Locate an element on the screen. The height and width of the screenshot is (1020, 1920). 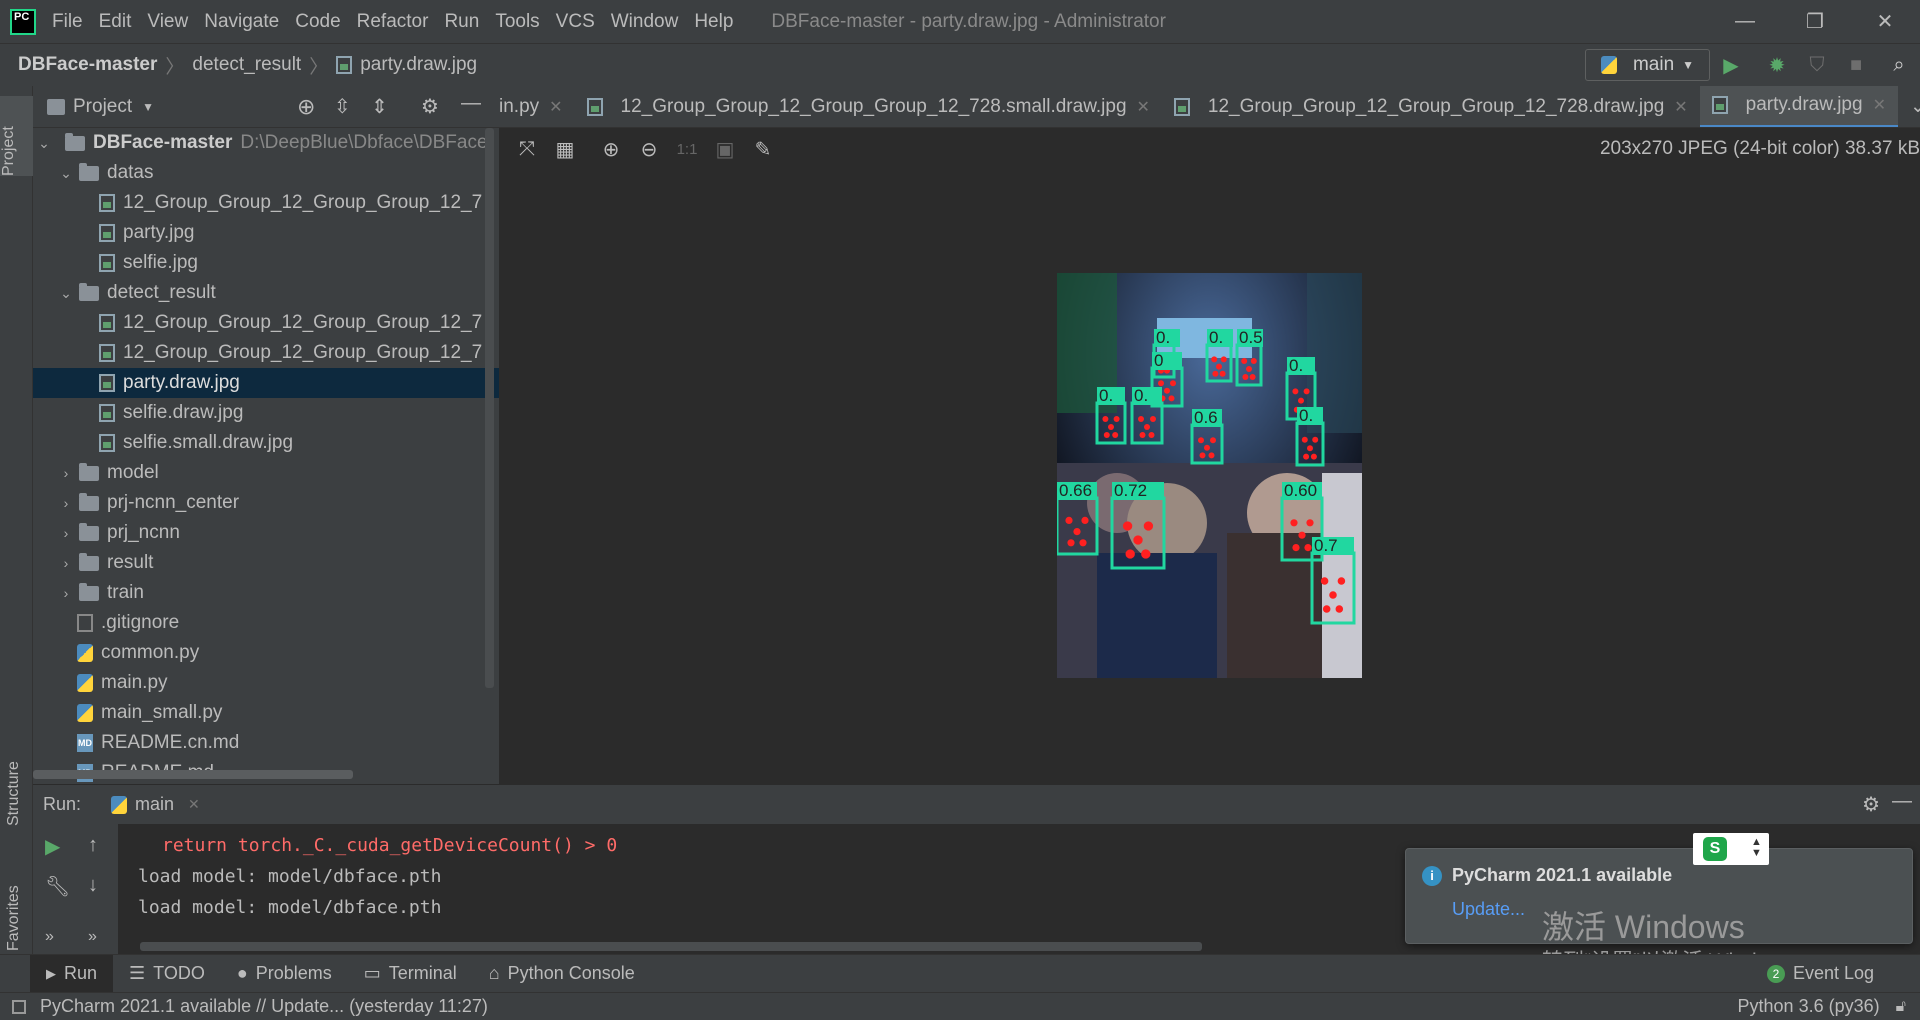
tree-file: .gitignore is located at coordinates (266, 623).